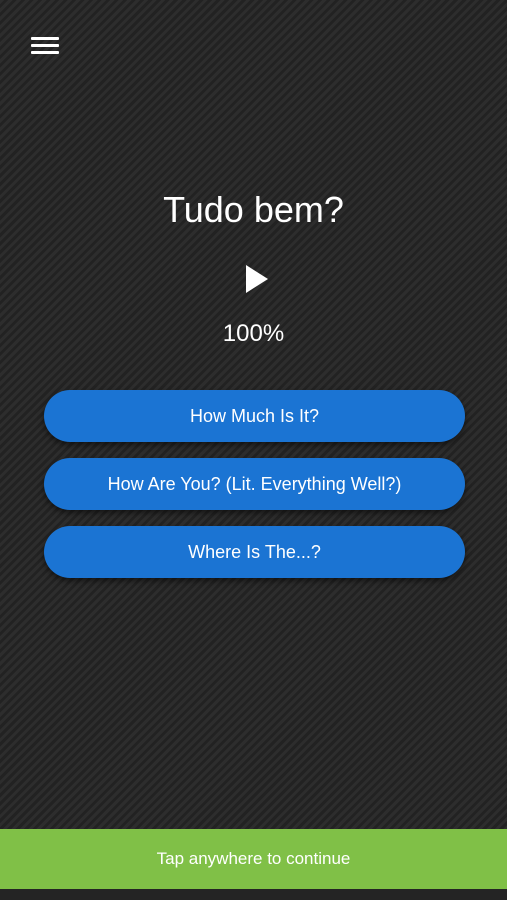 This screenshot has height=900, width=507. Describe the element at coordinates (253, 333) in the screenshot. I see `score-percent: 100%` at that location.